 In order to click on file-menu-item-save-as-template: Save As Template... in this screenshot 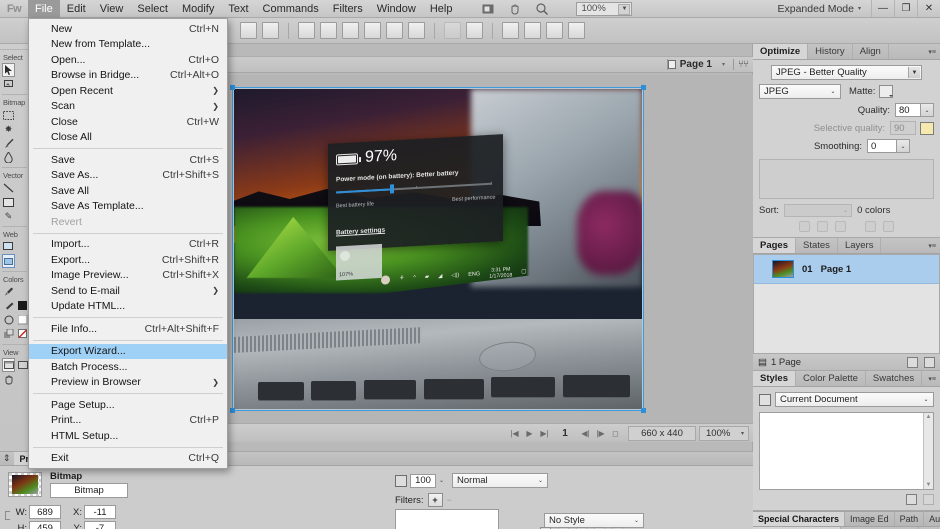, I will do `click(128, 207)`.